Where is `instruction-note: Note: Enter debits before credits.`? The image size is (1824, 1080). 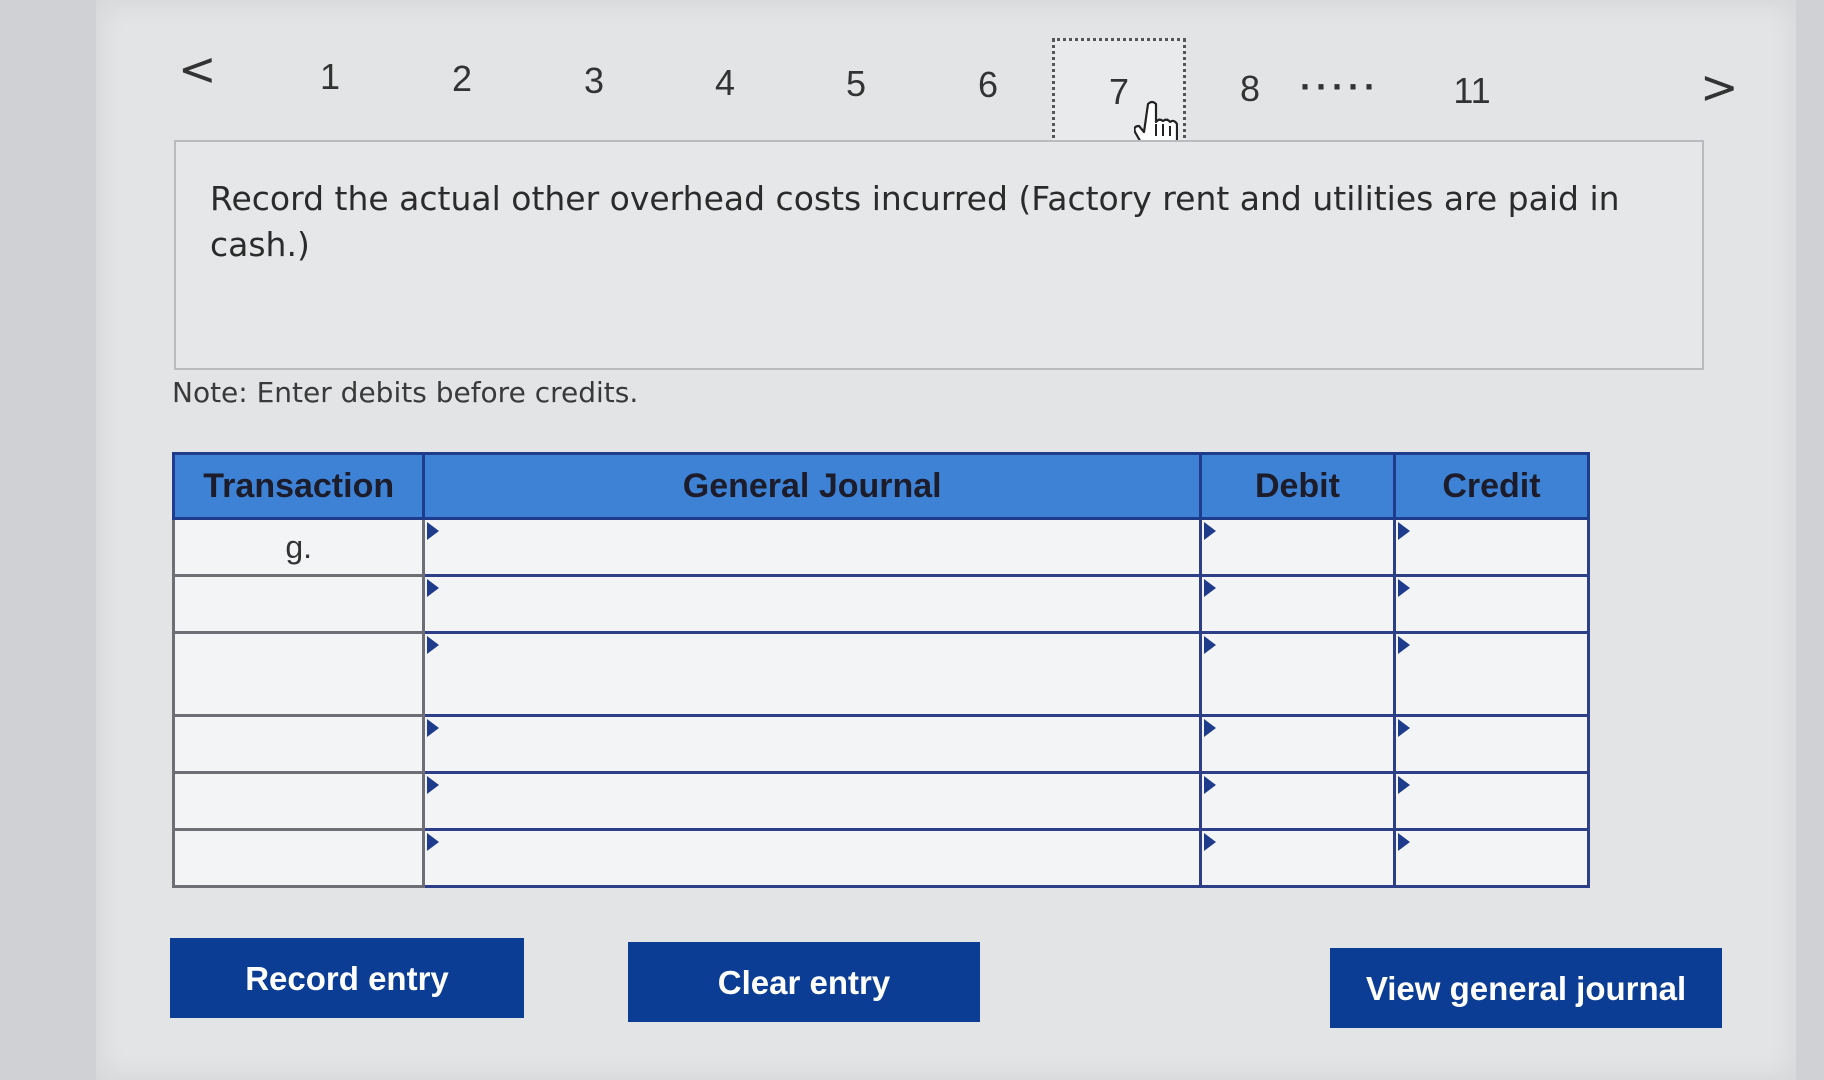 instruction-note: Note: Enter debits before credits. is located at coordinates (405, 392).